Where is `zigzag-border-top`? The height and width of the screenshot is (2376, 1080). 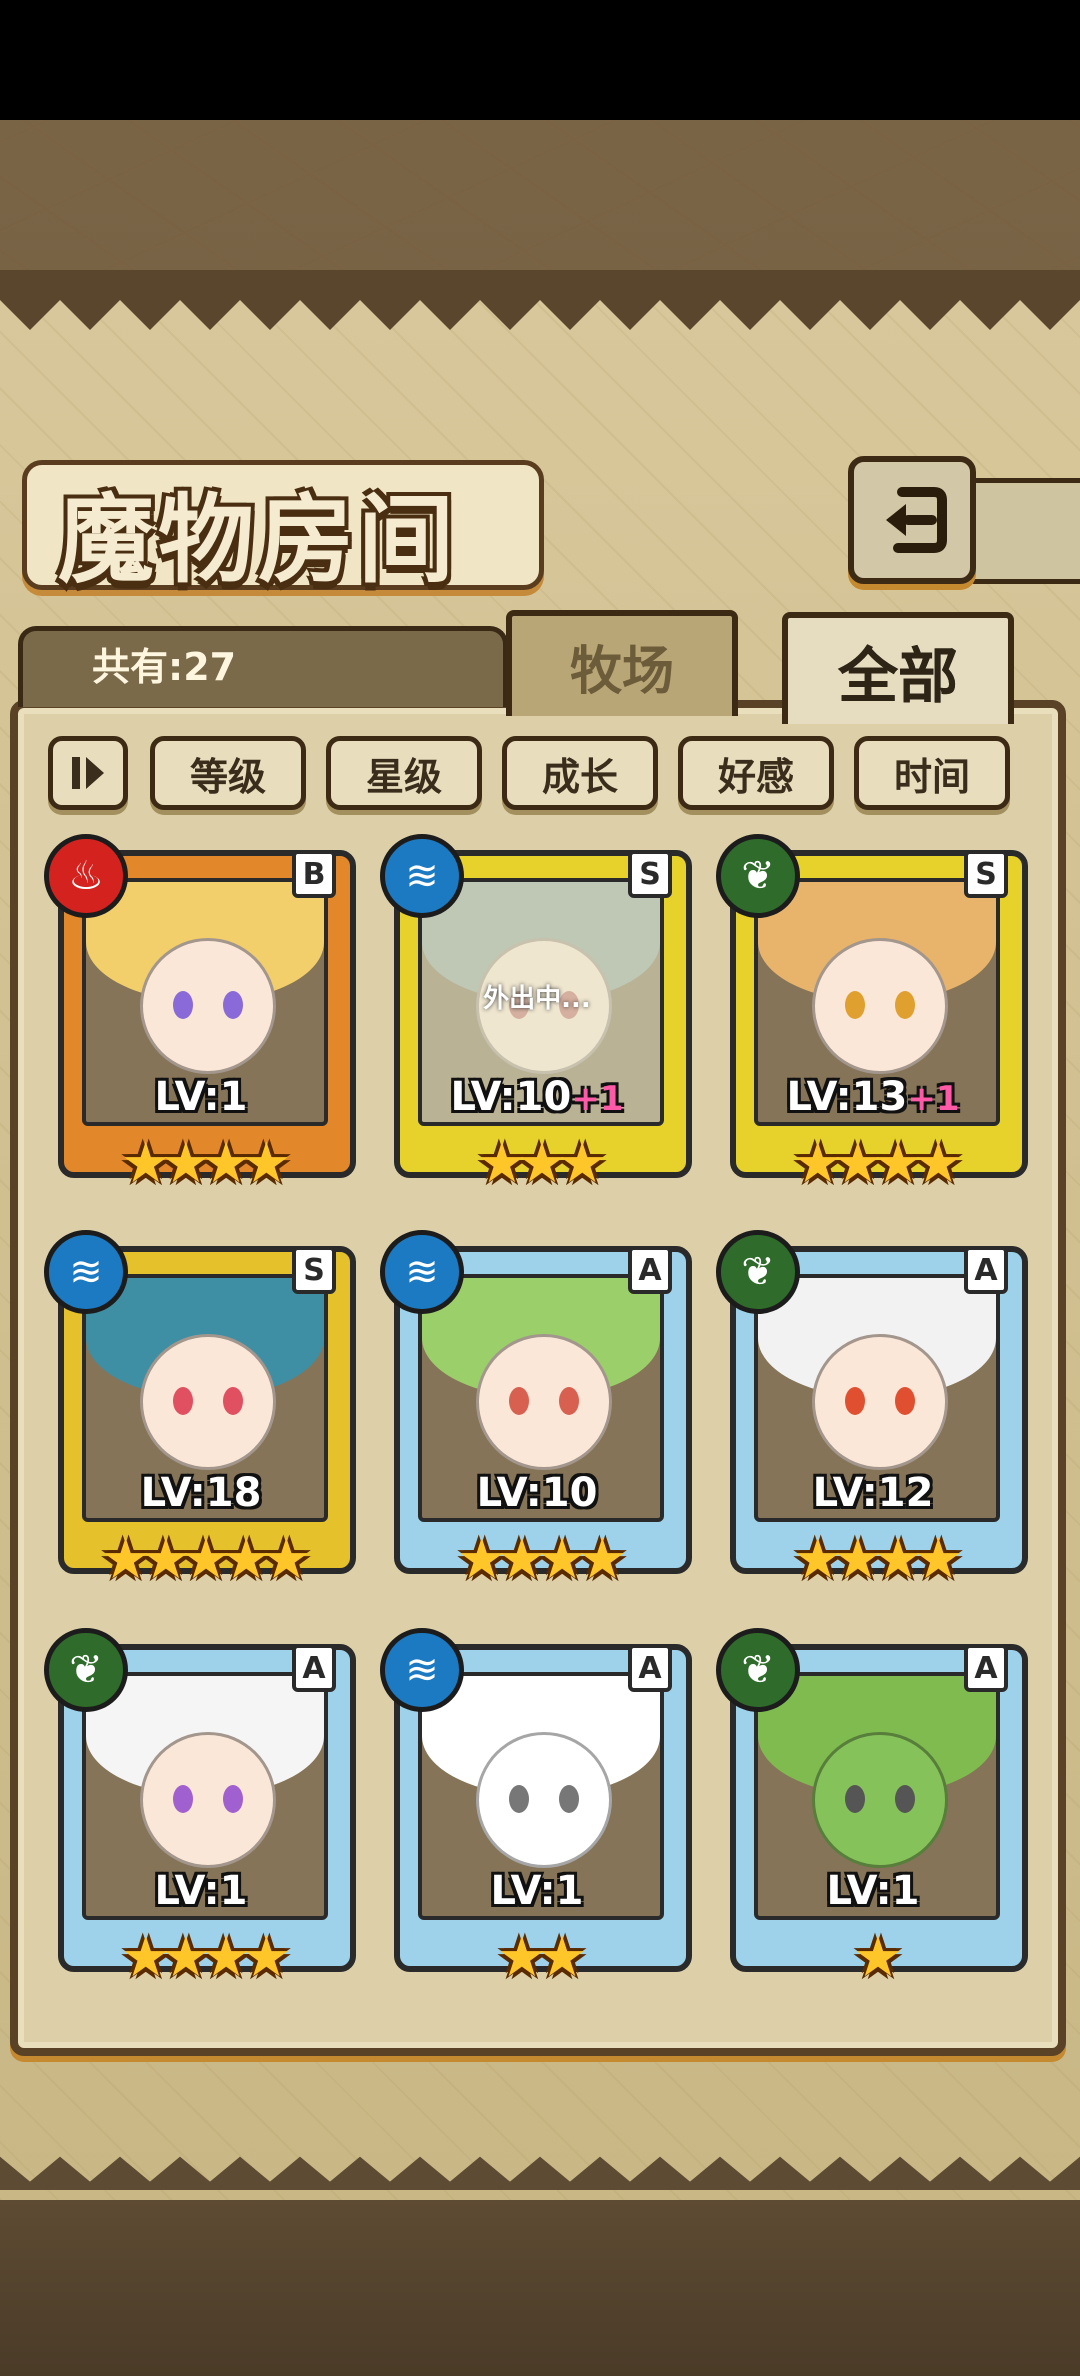 zigzag-border-top is located at coordinates (540, 310).